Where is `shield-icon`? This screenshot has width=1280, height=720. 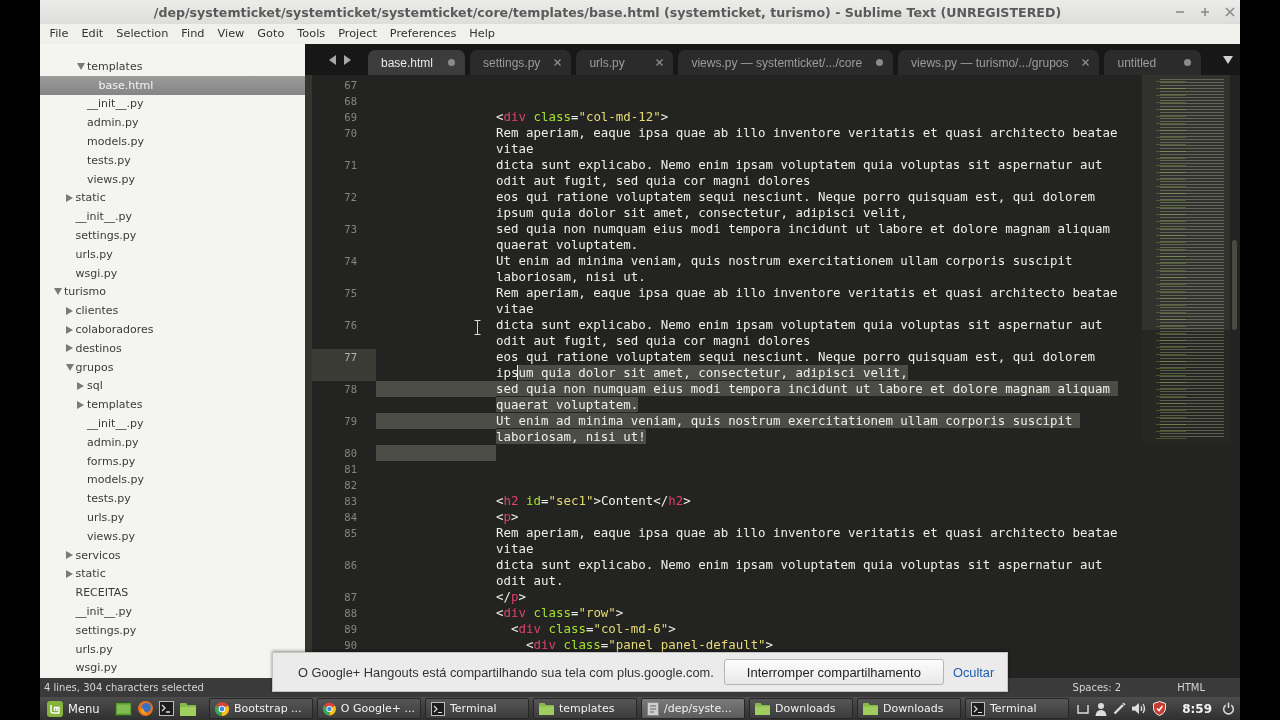
shield-icon is located at coordinates (1160, 708).